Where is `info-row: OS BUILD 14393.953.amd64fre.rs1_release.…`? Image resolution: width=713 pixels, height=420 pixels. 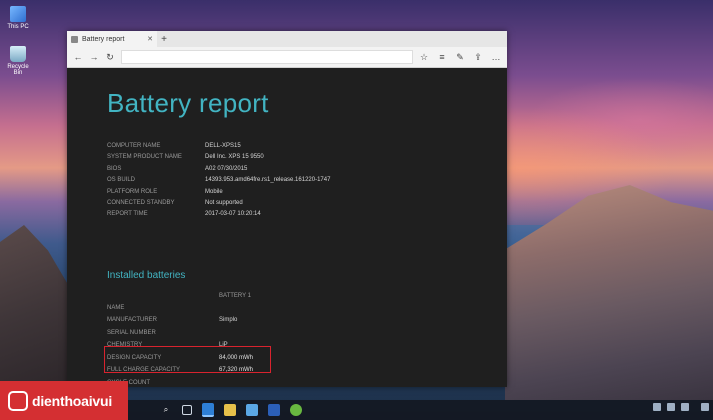 info-row: OS BUILD 14393.953.amd64fre.rs1_release.… is located at coordinates (287, 180).